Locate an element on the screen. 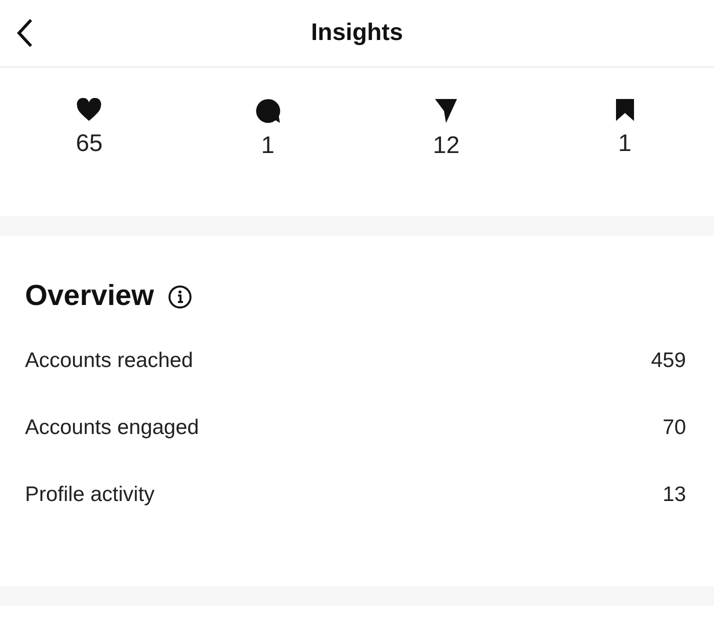 Image resolution: width=714 pixels, height=629 pixels. metric-label: Profile activity is located at coordinates (90, 495).